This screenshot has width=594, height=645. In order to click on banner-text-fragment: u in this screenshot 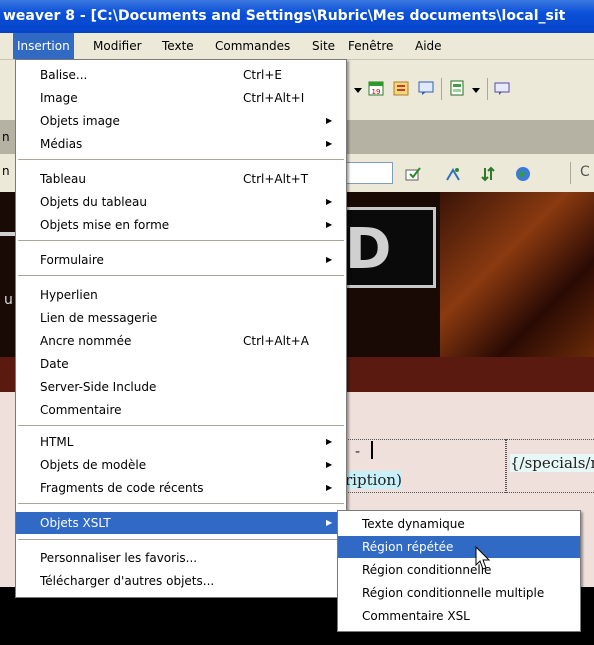, I will do `click(8, 300)`.